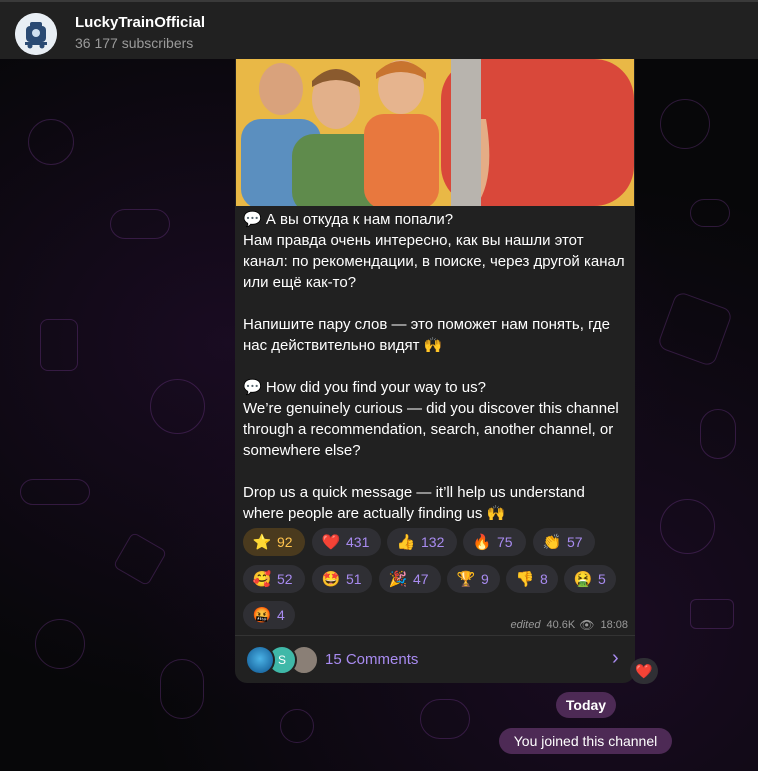  I want to click on vomit-reaction: 🤮 5, so click(590, 579).